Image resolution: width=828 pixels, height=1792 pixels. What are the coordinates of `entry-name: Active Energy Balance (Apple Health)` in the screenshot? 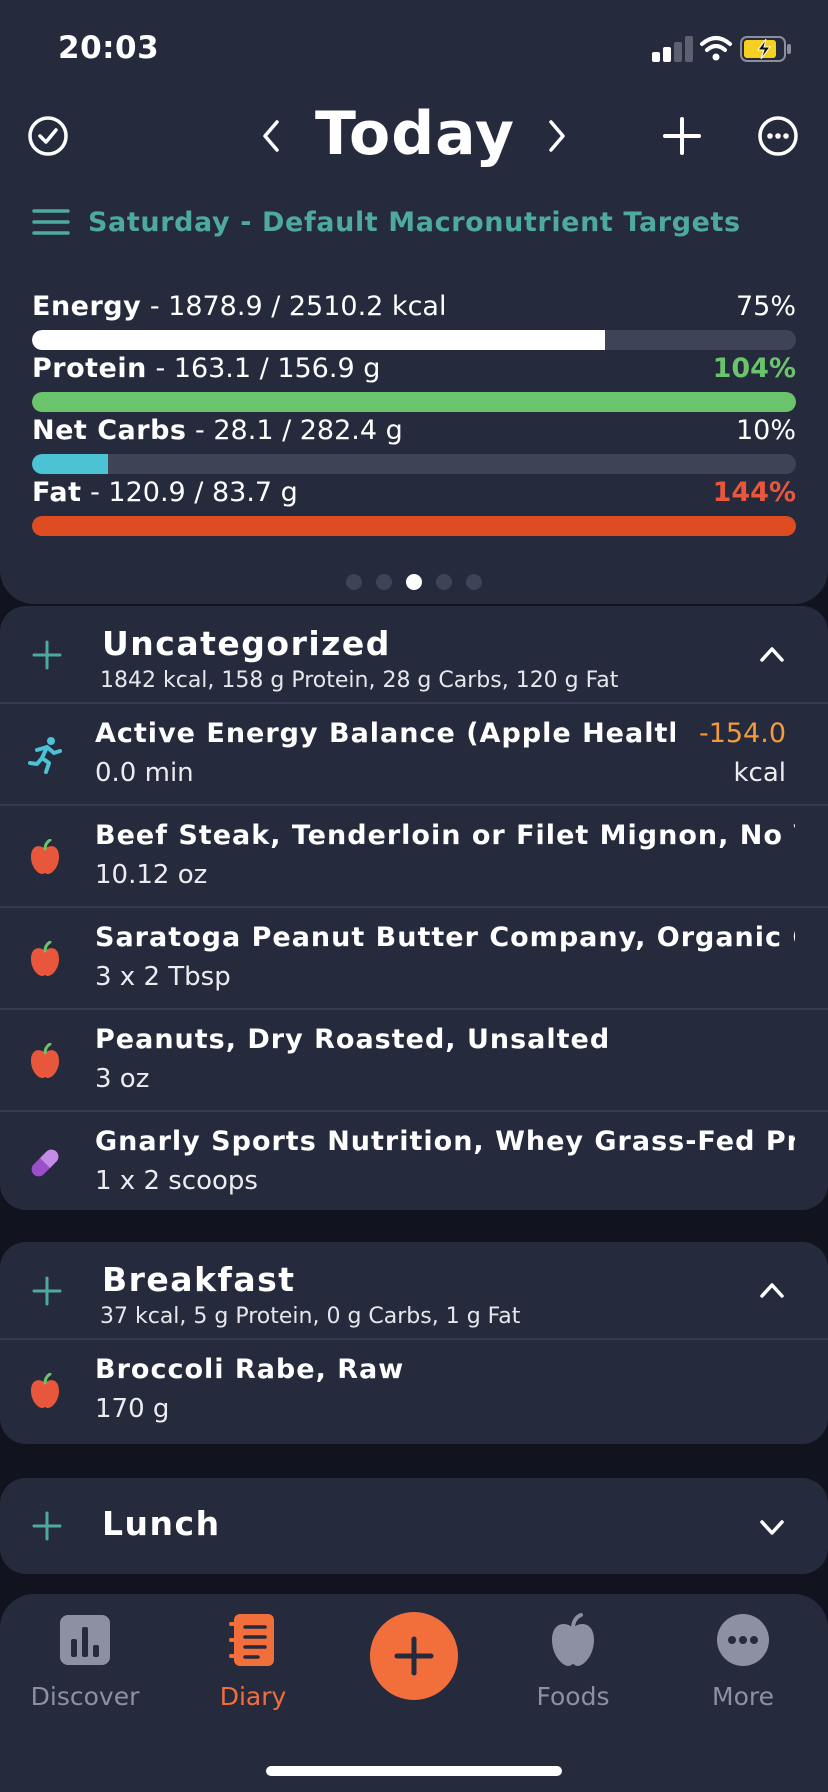 It's located at (385, 733).